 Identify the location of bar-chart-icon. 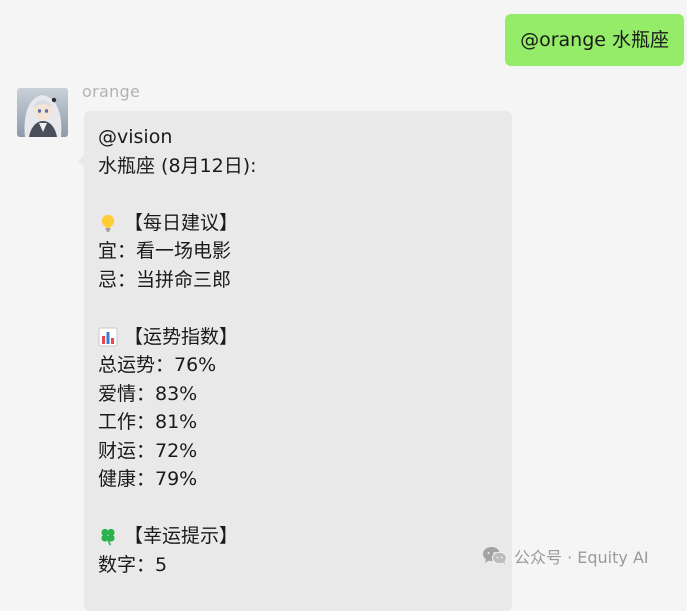
(108, 337).